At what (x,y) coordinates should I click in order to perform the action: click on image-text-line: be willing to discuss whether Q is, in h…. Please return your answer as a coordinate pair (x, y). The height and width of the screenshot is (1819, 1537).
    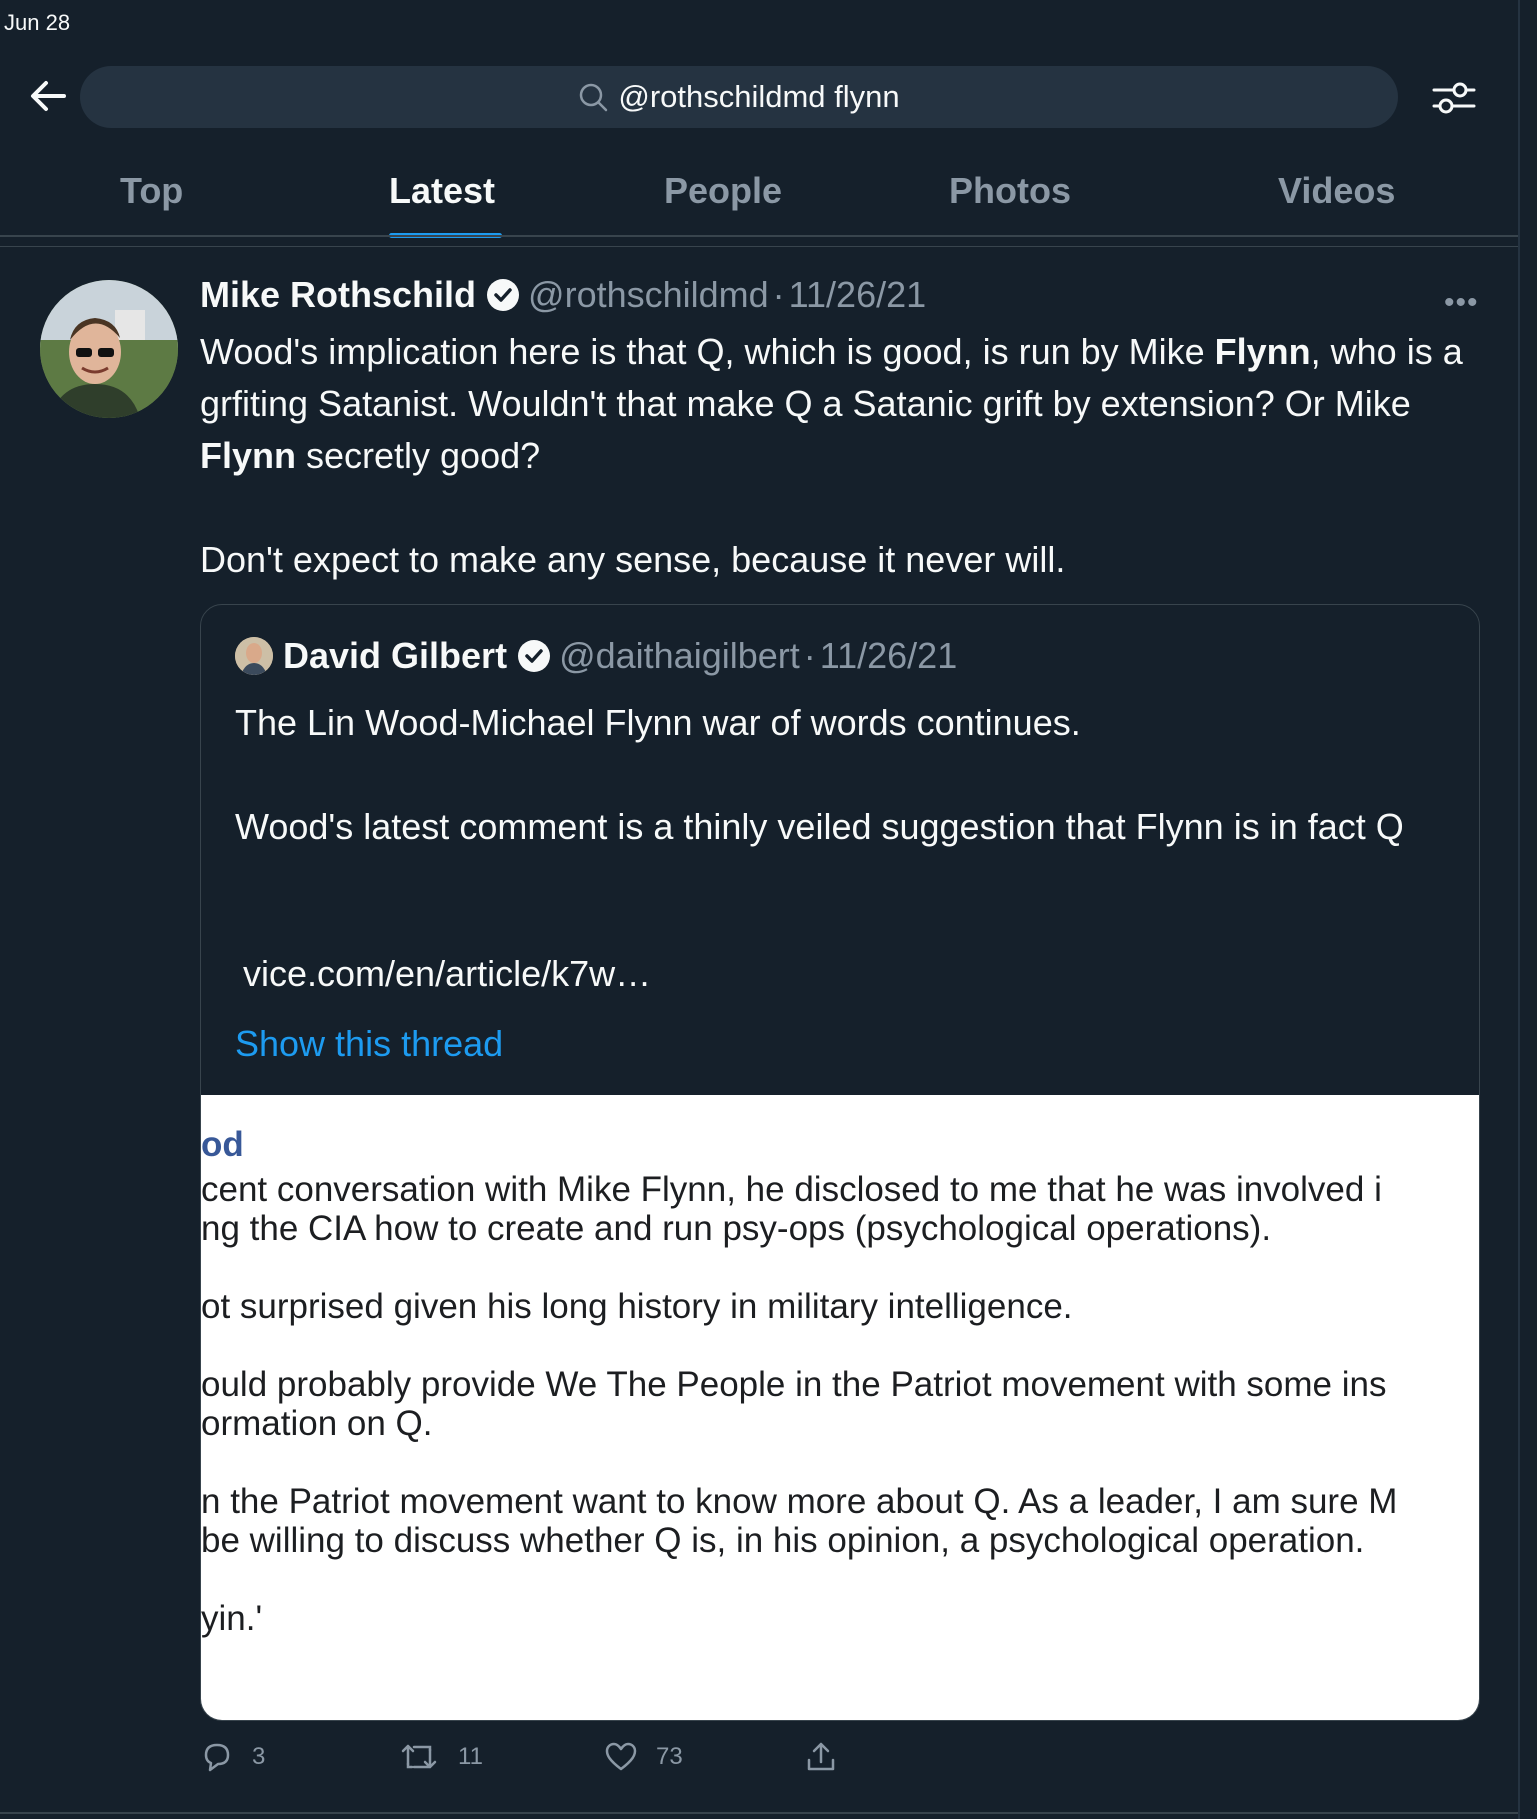
    Looking at the image, I should click on (783, 1540).